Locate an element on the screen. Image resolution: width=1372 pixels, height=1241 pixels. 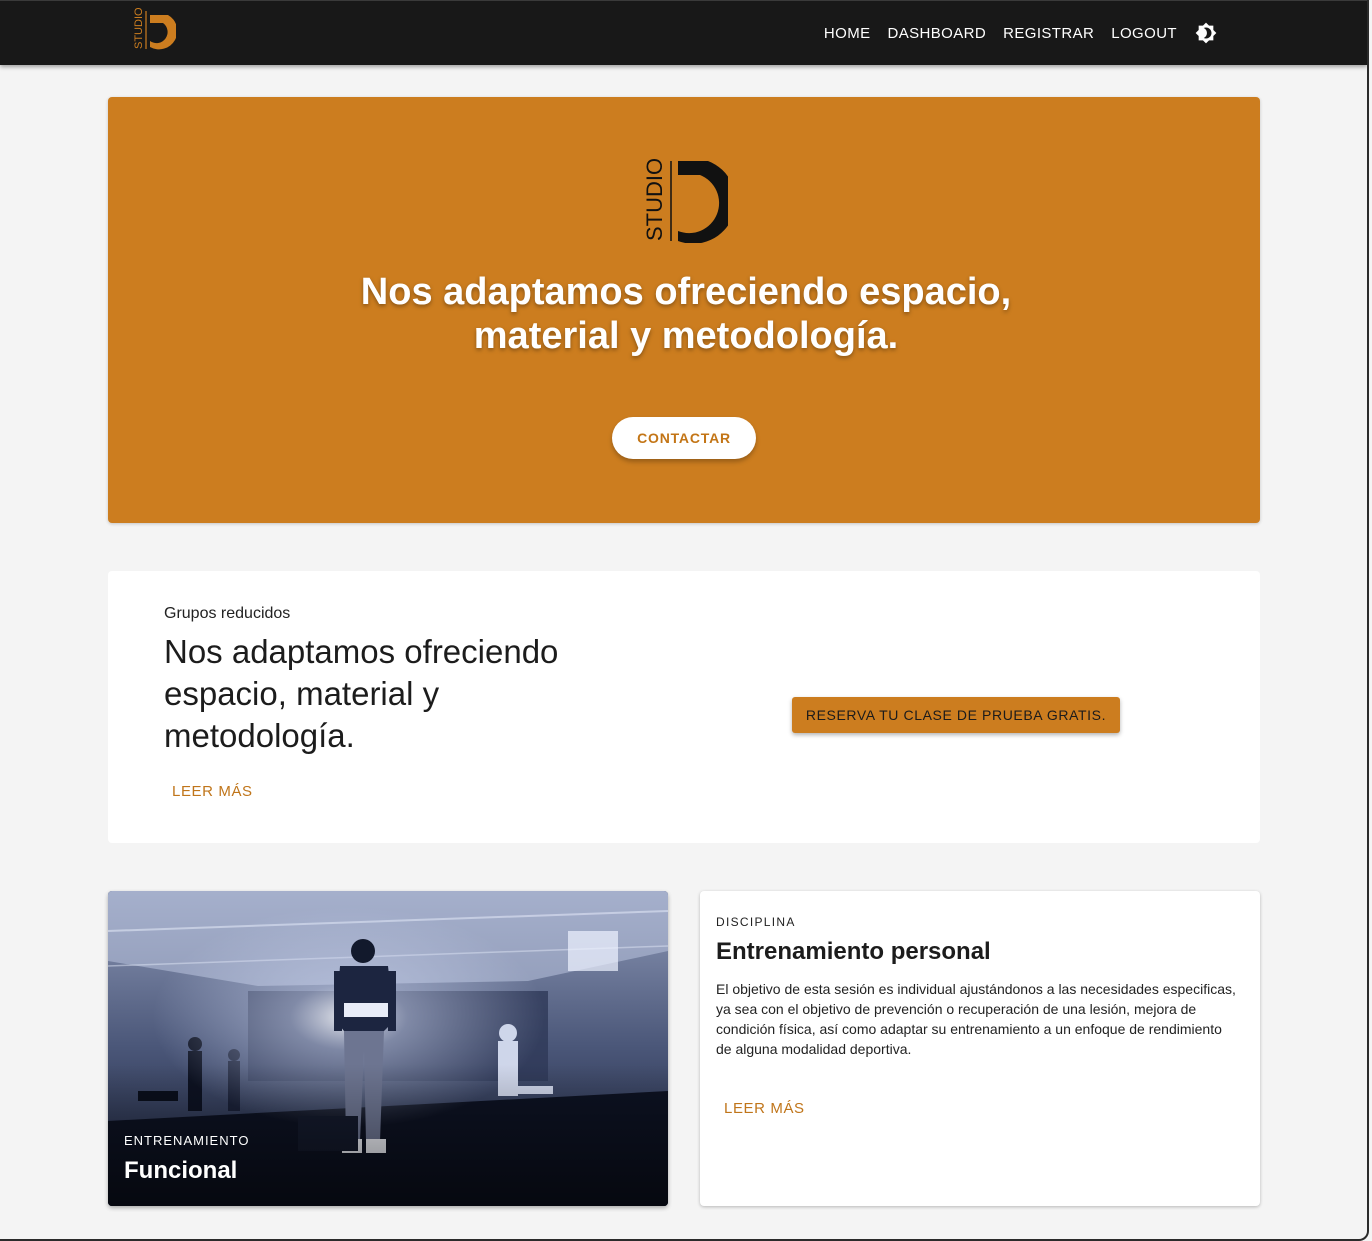
contact-button: CONTACTAR is located at coordinates (684, 438).